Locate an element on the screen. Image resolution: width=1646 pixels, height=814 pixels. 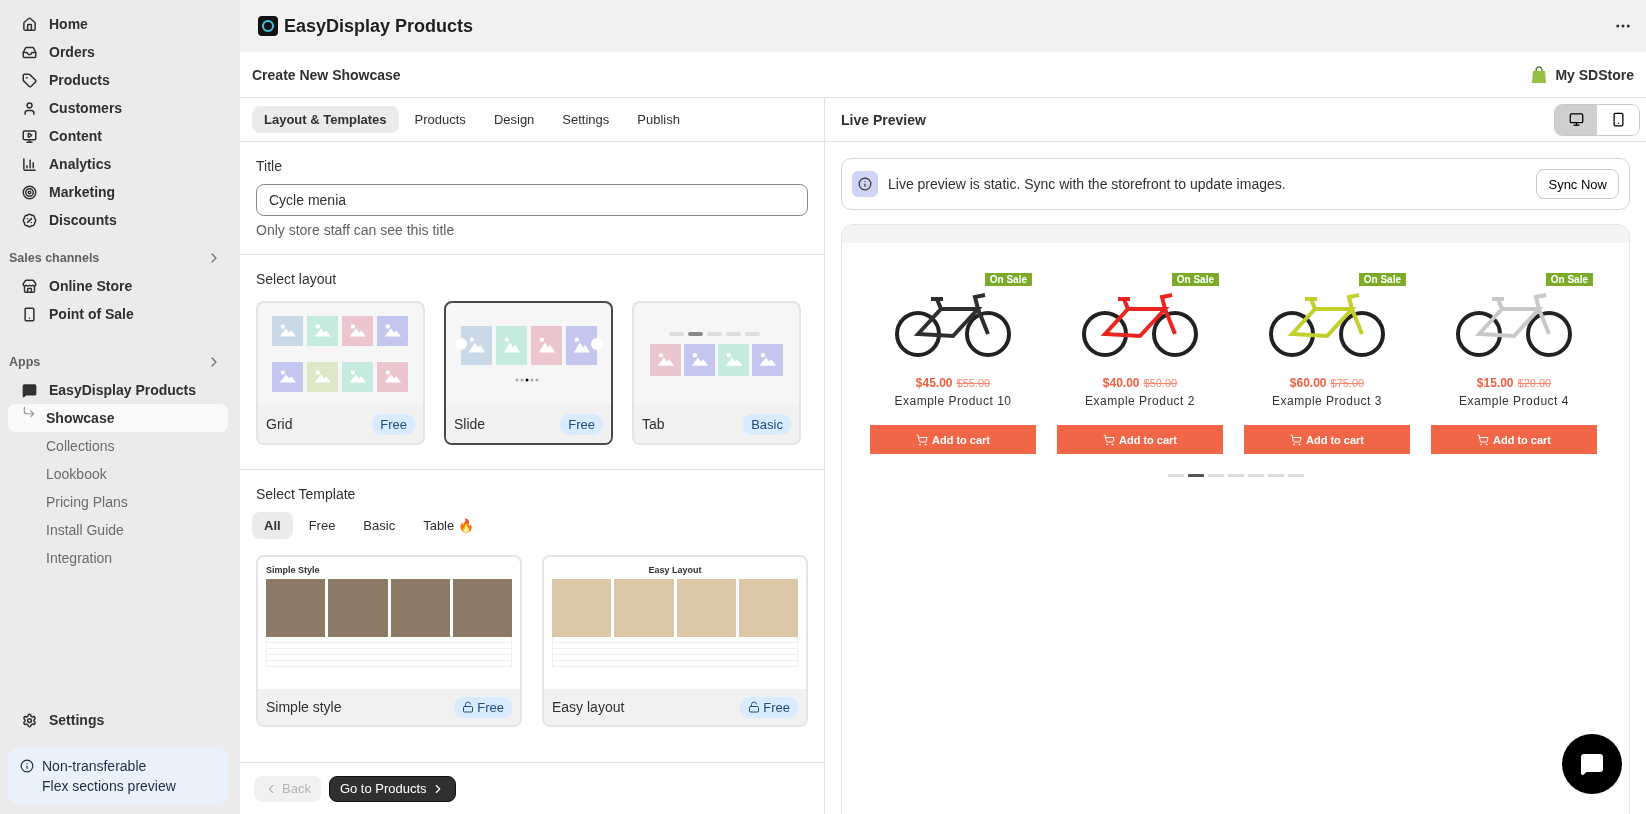
template-preview-title: Simple Style is located at coordinates (293, 570).